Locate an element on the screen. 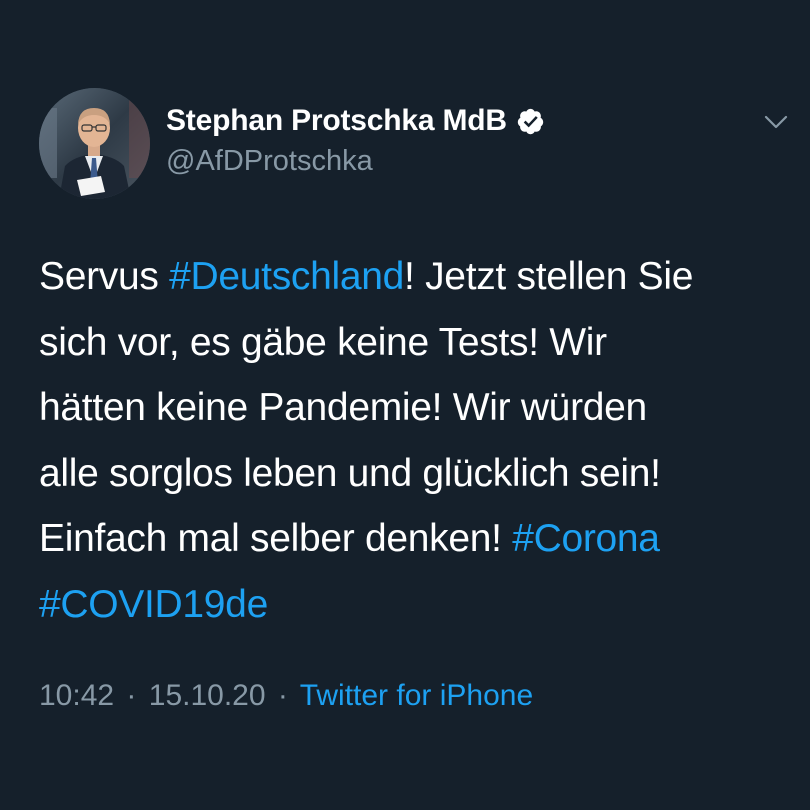 Image resolution: width=810 pixels, height=810 pixels. verified-badge-icon is located at coordinates (530, 121).